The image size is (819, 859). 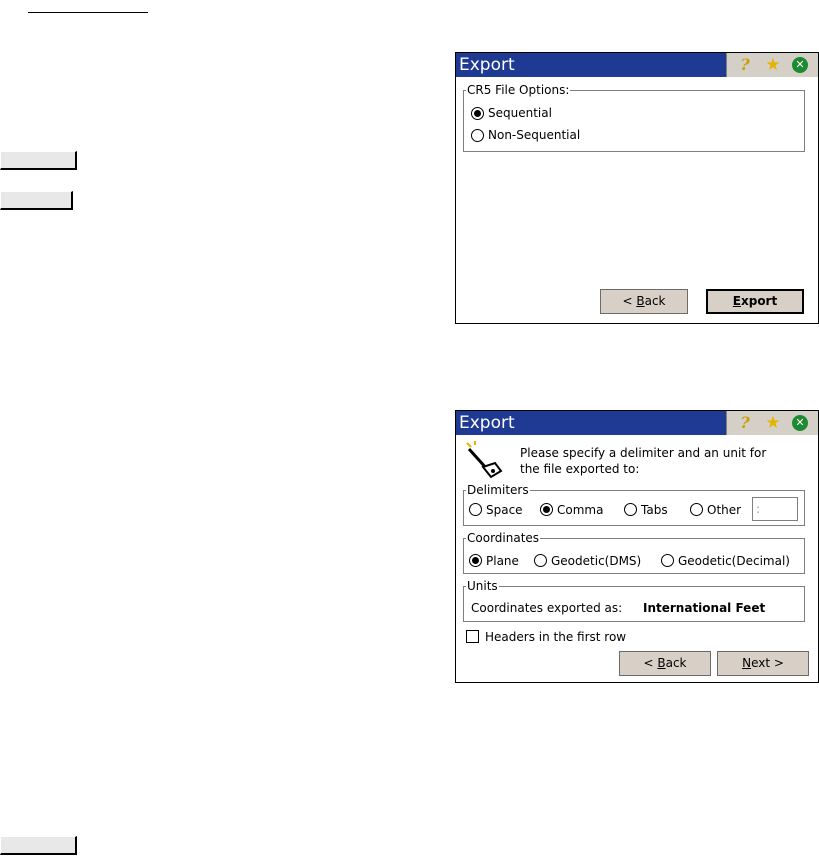 What do you see at coordinates (696, 509) in the screenshot?
I see `other-radio` at bounding box center [696, 509].